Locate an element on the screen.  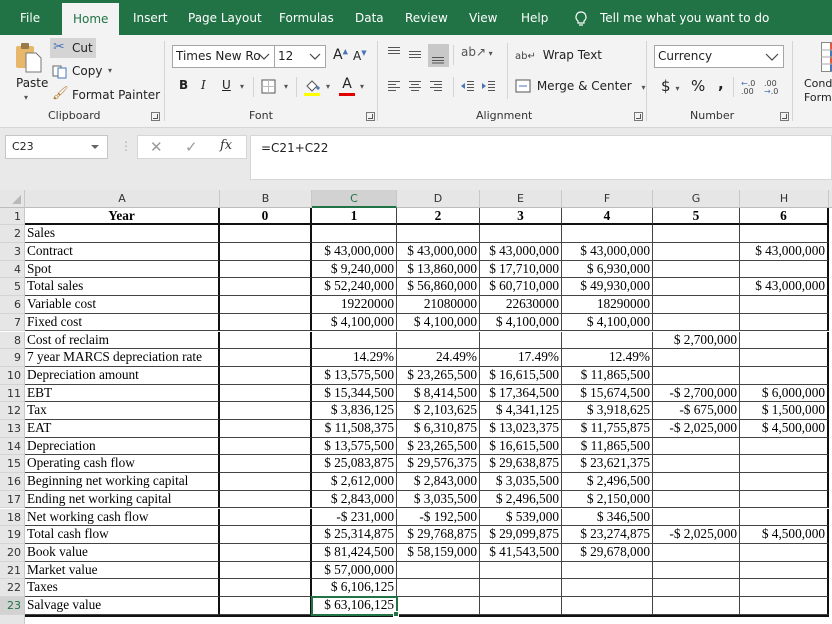
row-label-cell: Variable cost is located at coordinates (122, 305).